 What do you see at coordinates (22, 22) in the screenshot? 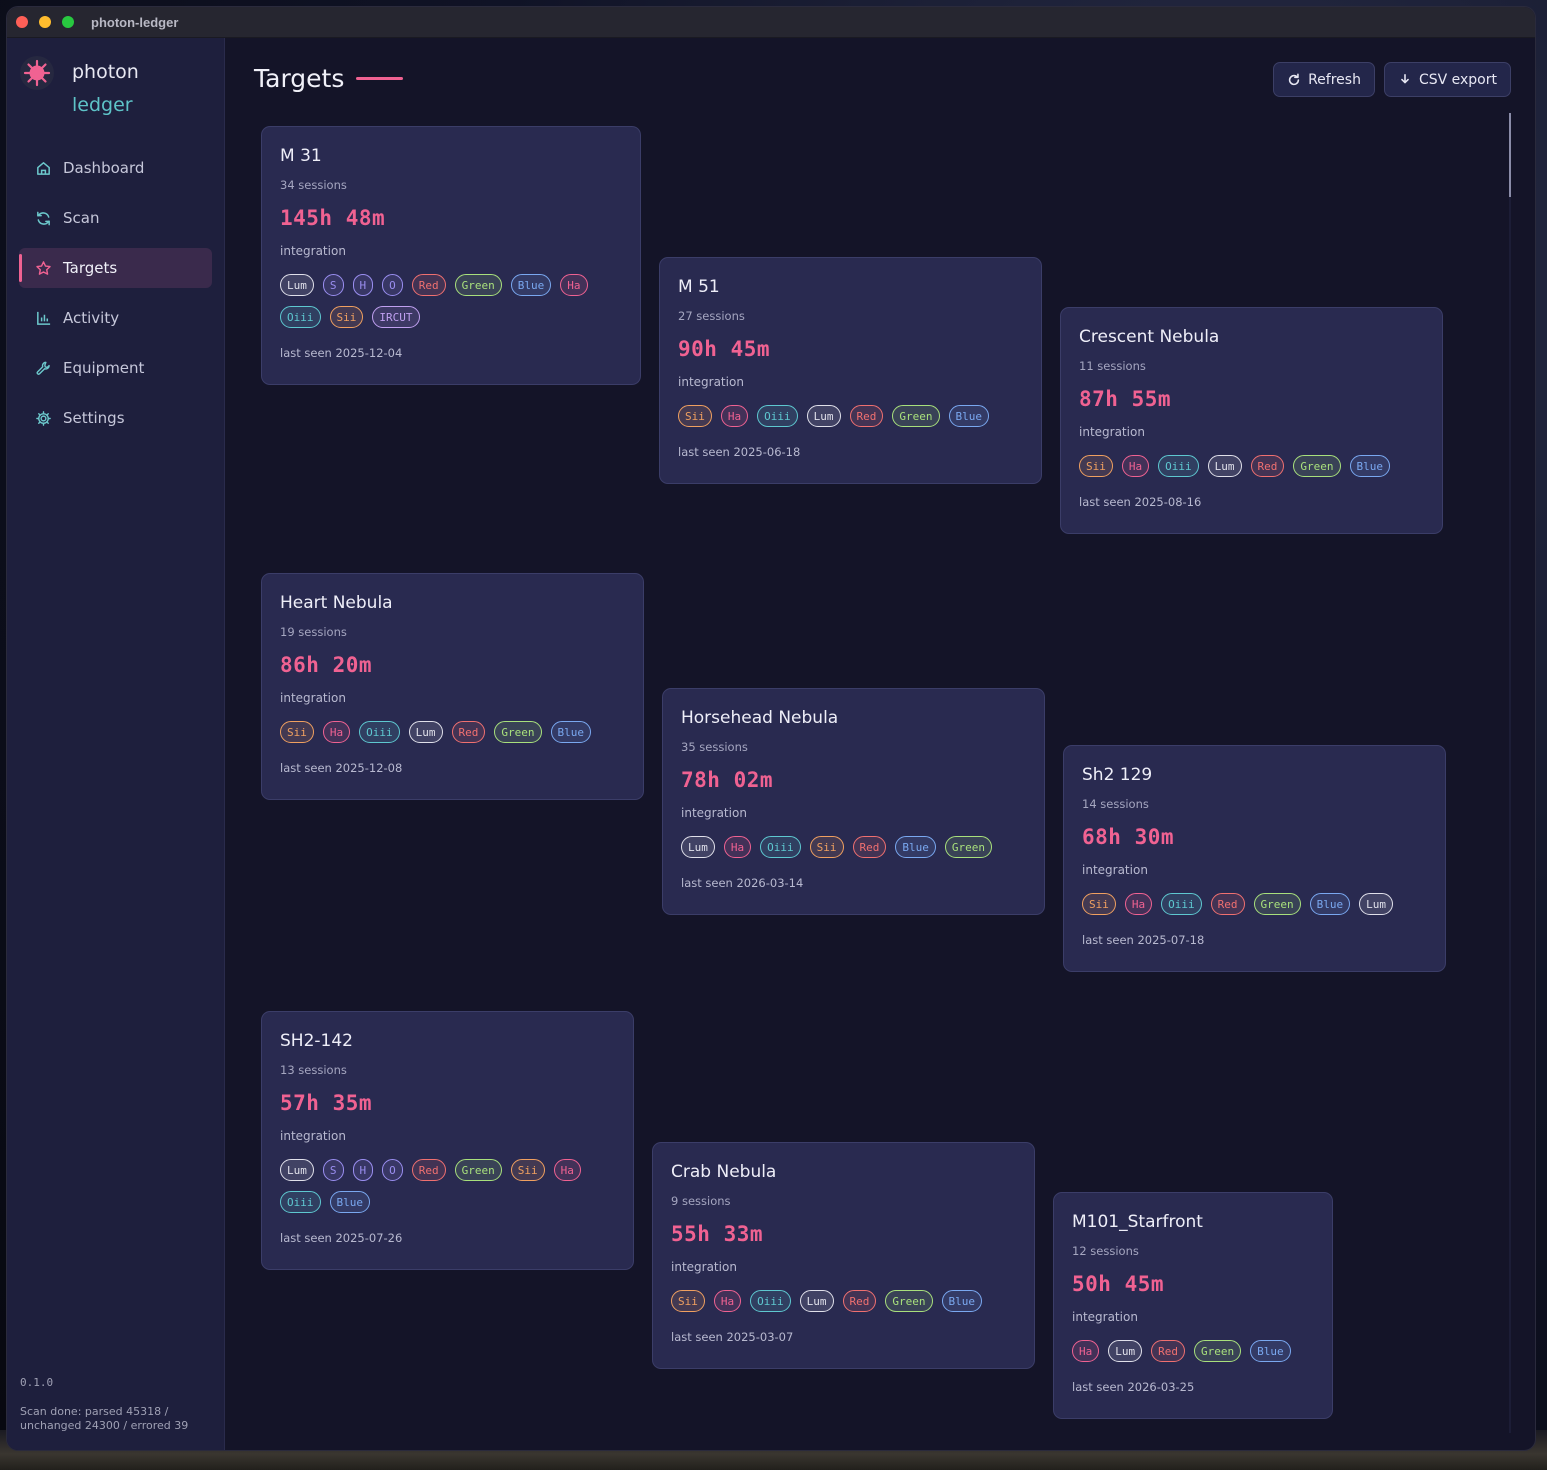
I see `close-window-button` at bounding box center [22, 22].